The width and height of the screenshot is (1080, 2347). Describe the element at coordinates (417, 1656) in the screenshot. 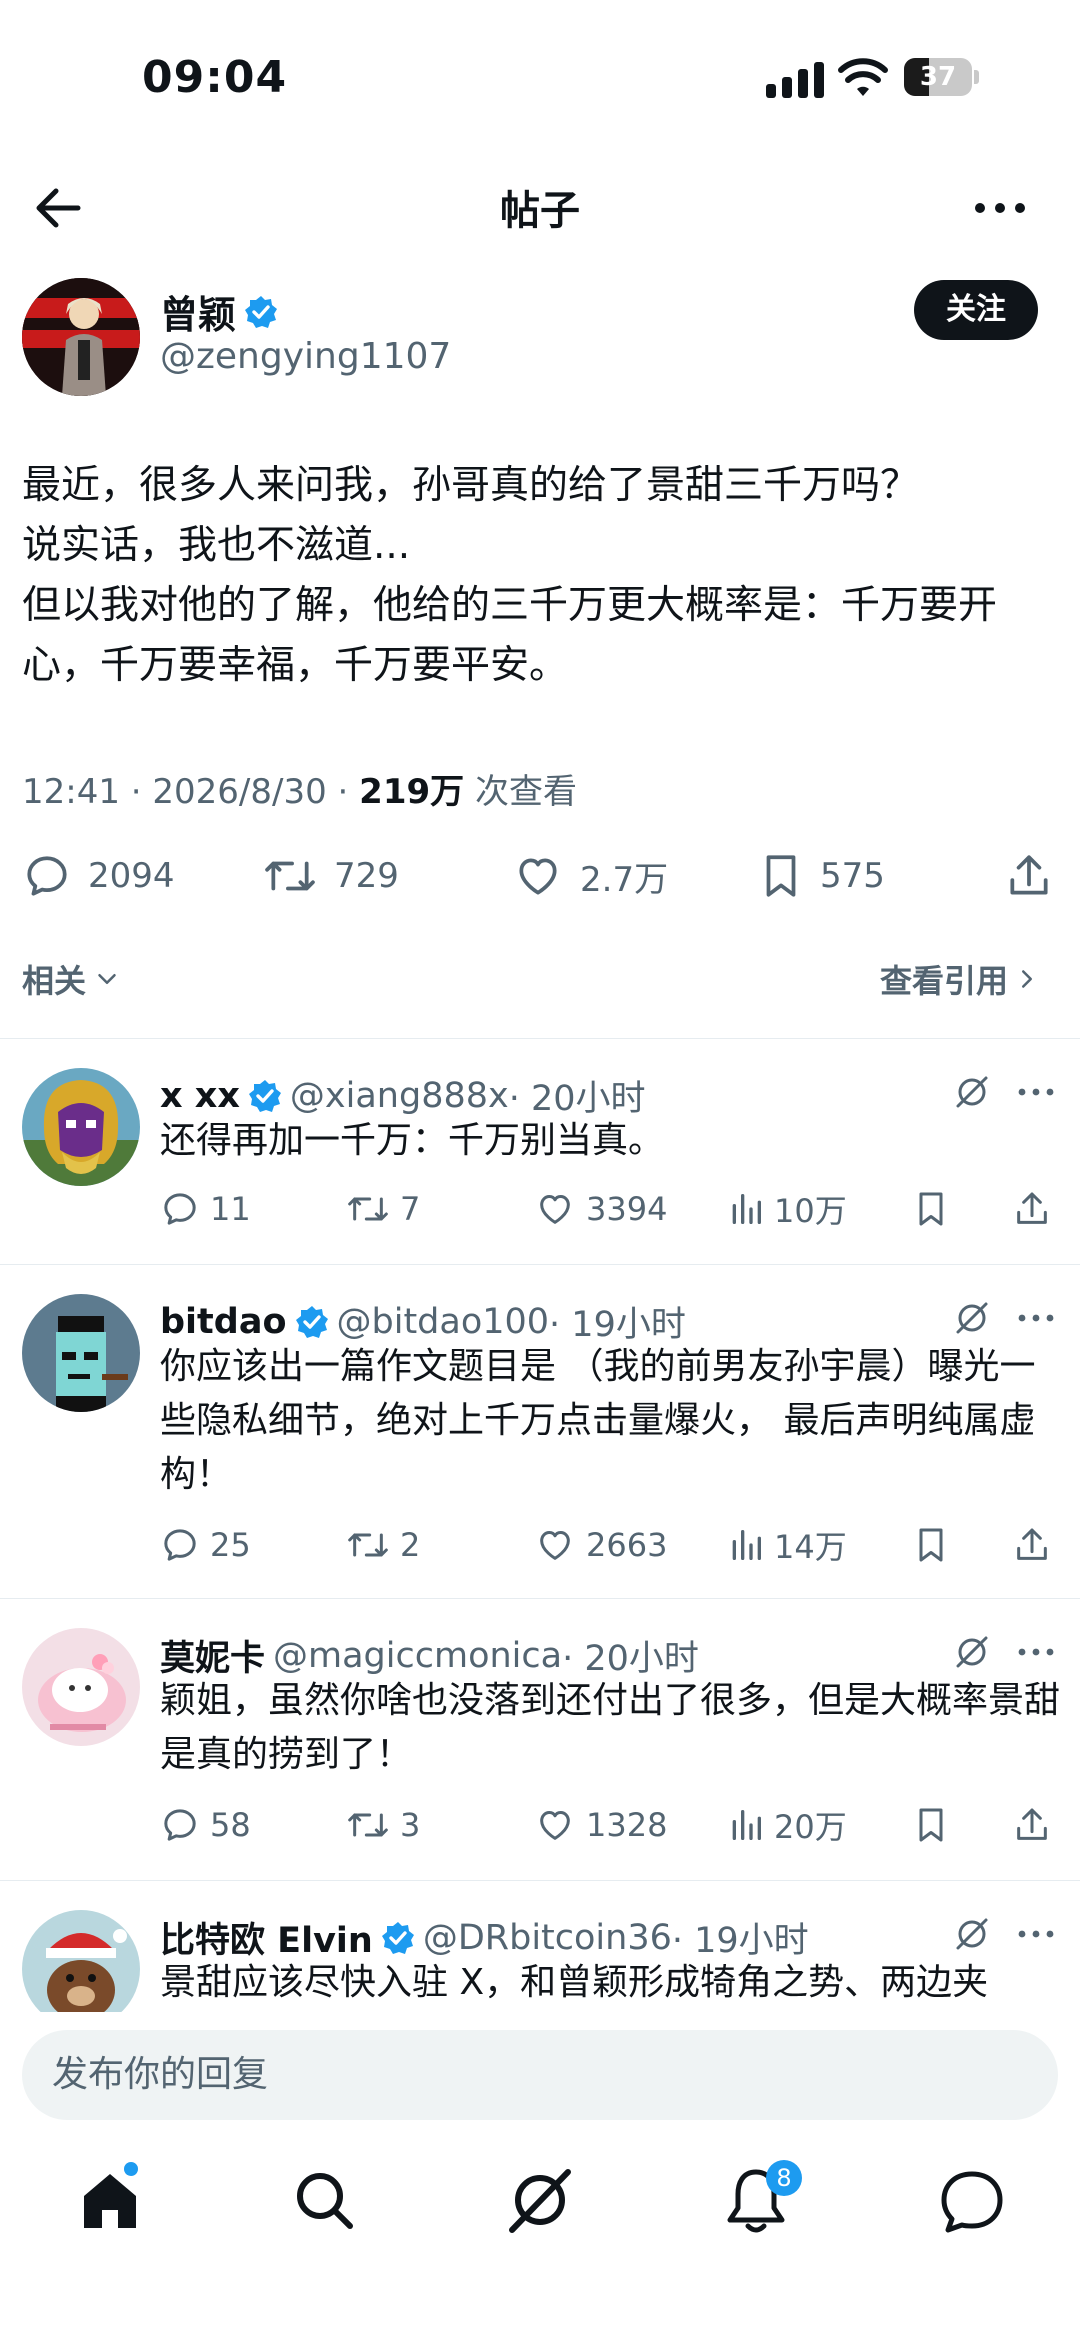

I see `reply-handle: @magiccmonica` at that location.